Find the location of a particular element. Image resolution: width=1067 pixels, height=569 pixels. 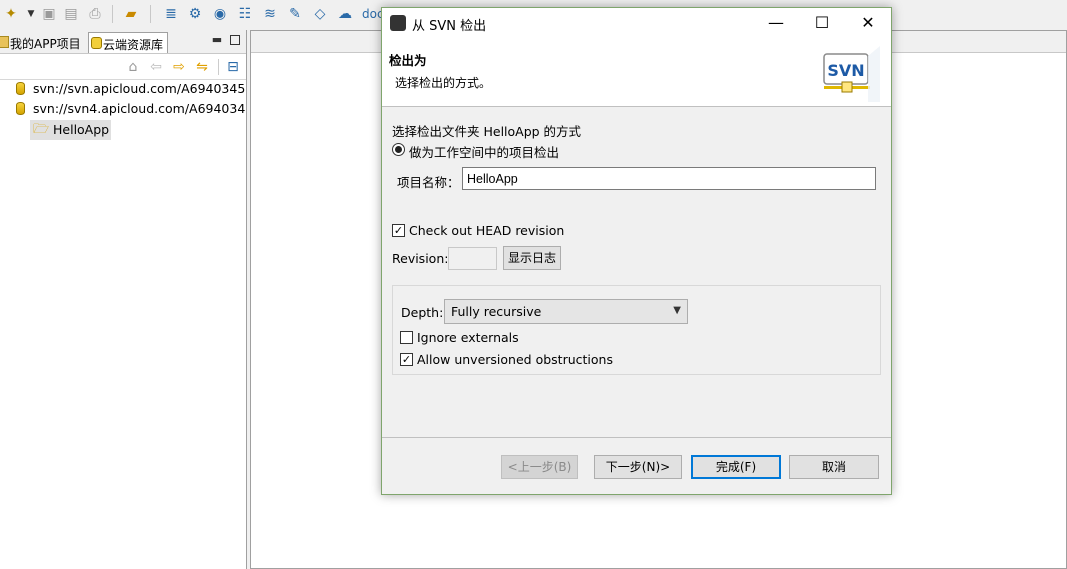

ignore-externals-checkbox: Ignore externals is located at coordinates (500, 339).